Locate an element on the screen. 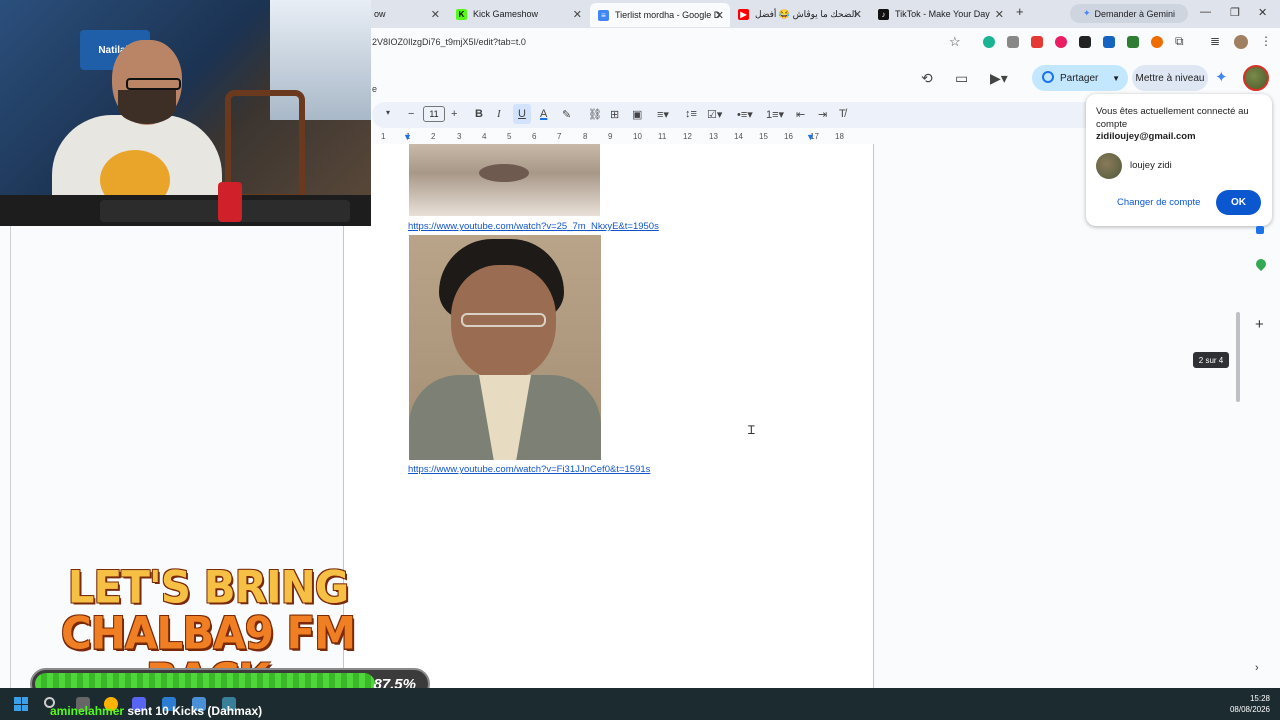  tiktok-icon: ♪ is located at coordinates (883, 14).